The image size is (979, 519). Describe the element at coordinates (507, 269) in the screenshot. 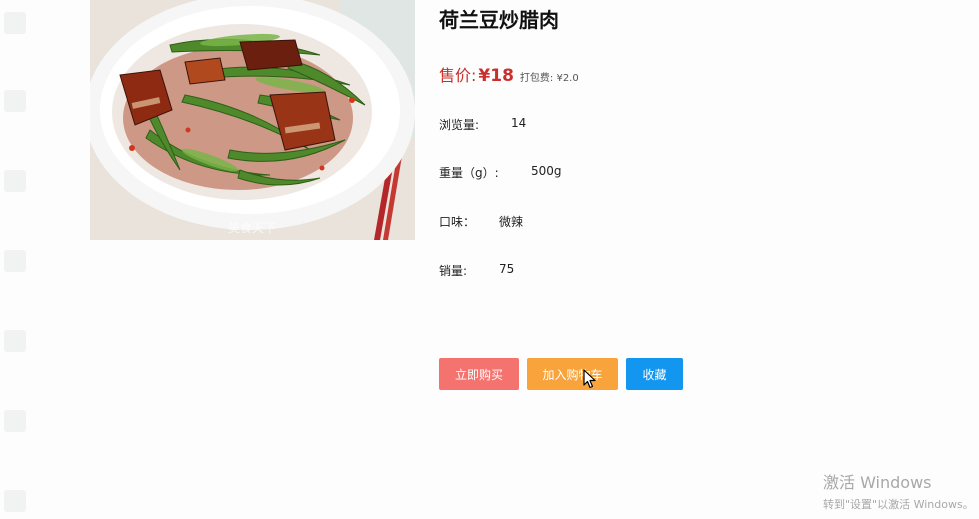

I see `attr-sales-value: 75` at that location.